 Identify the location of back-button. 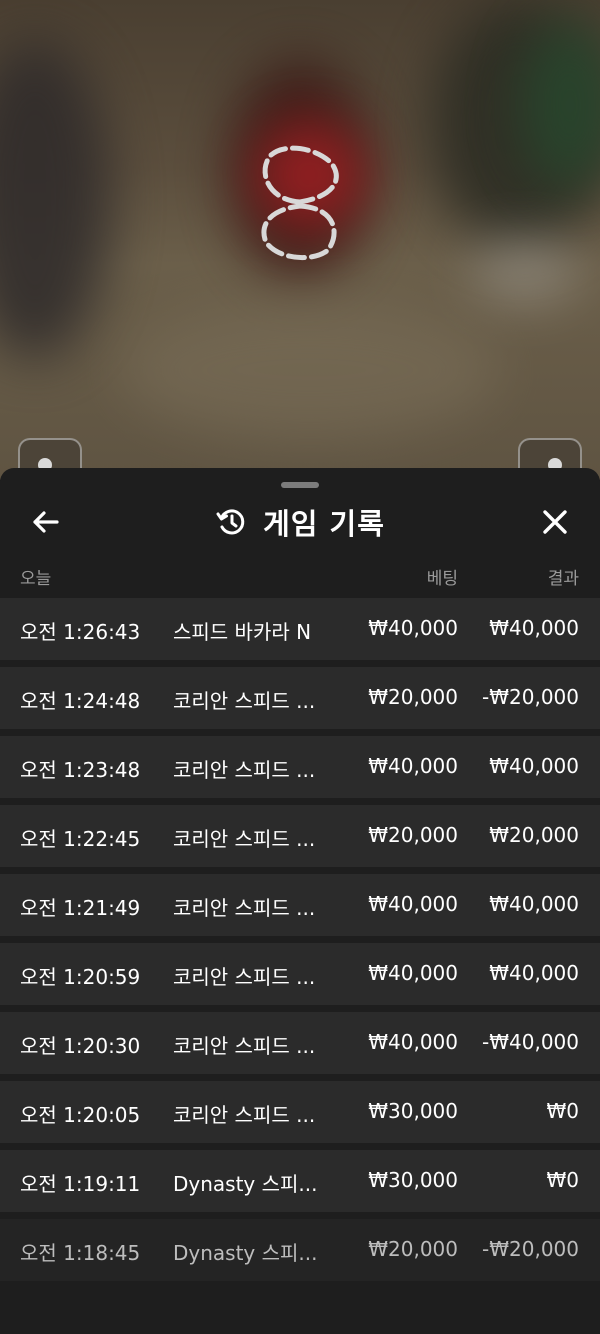
(45, 522).